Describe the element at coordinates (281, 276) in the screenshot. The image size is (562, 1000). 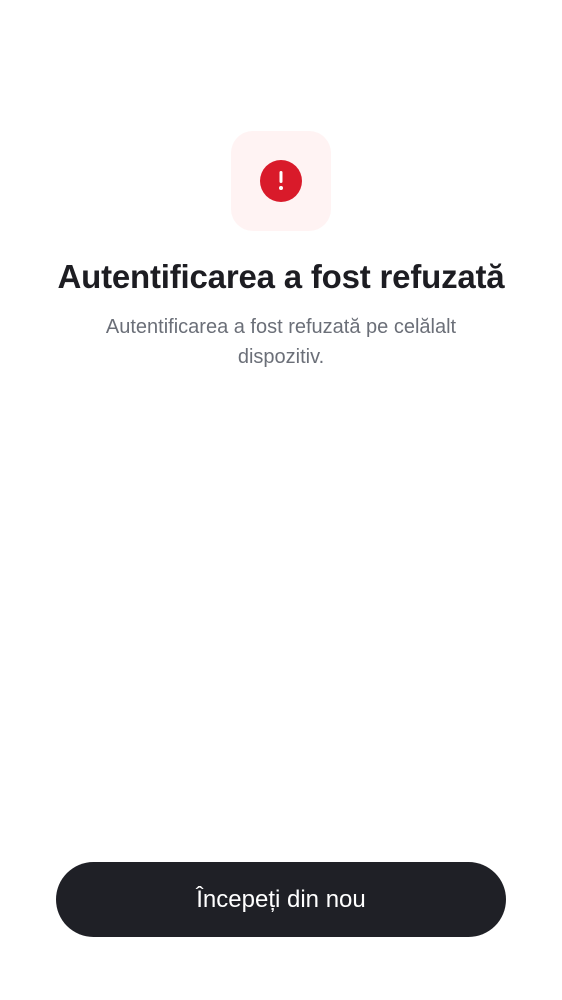
I see `page-title: Autentificarea a fost refuzată` at that location.